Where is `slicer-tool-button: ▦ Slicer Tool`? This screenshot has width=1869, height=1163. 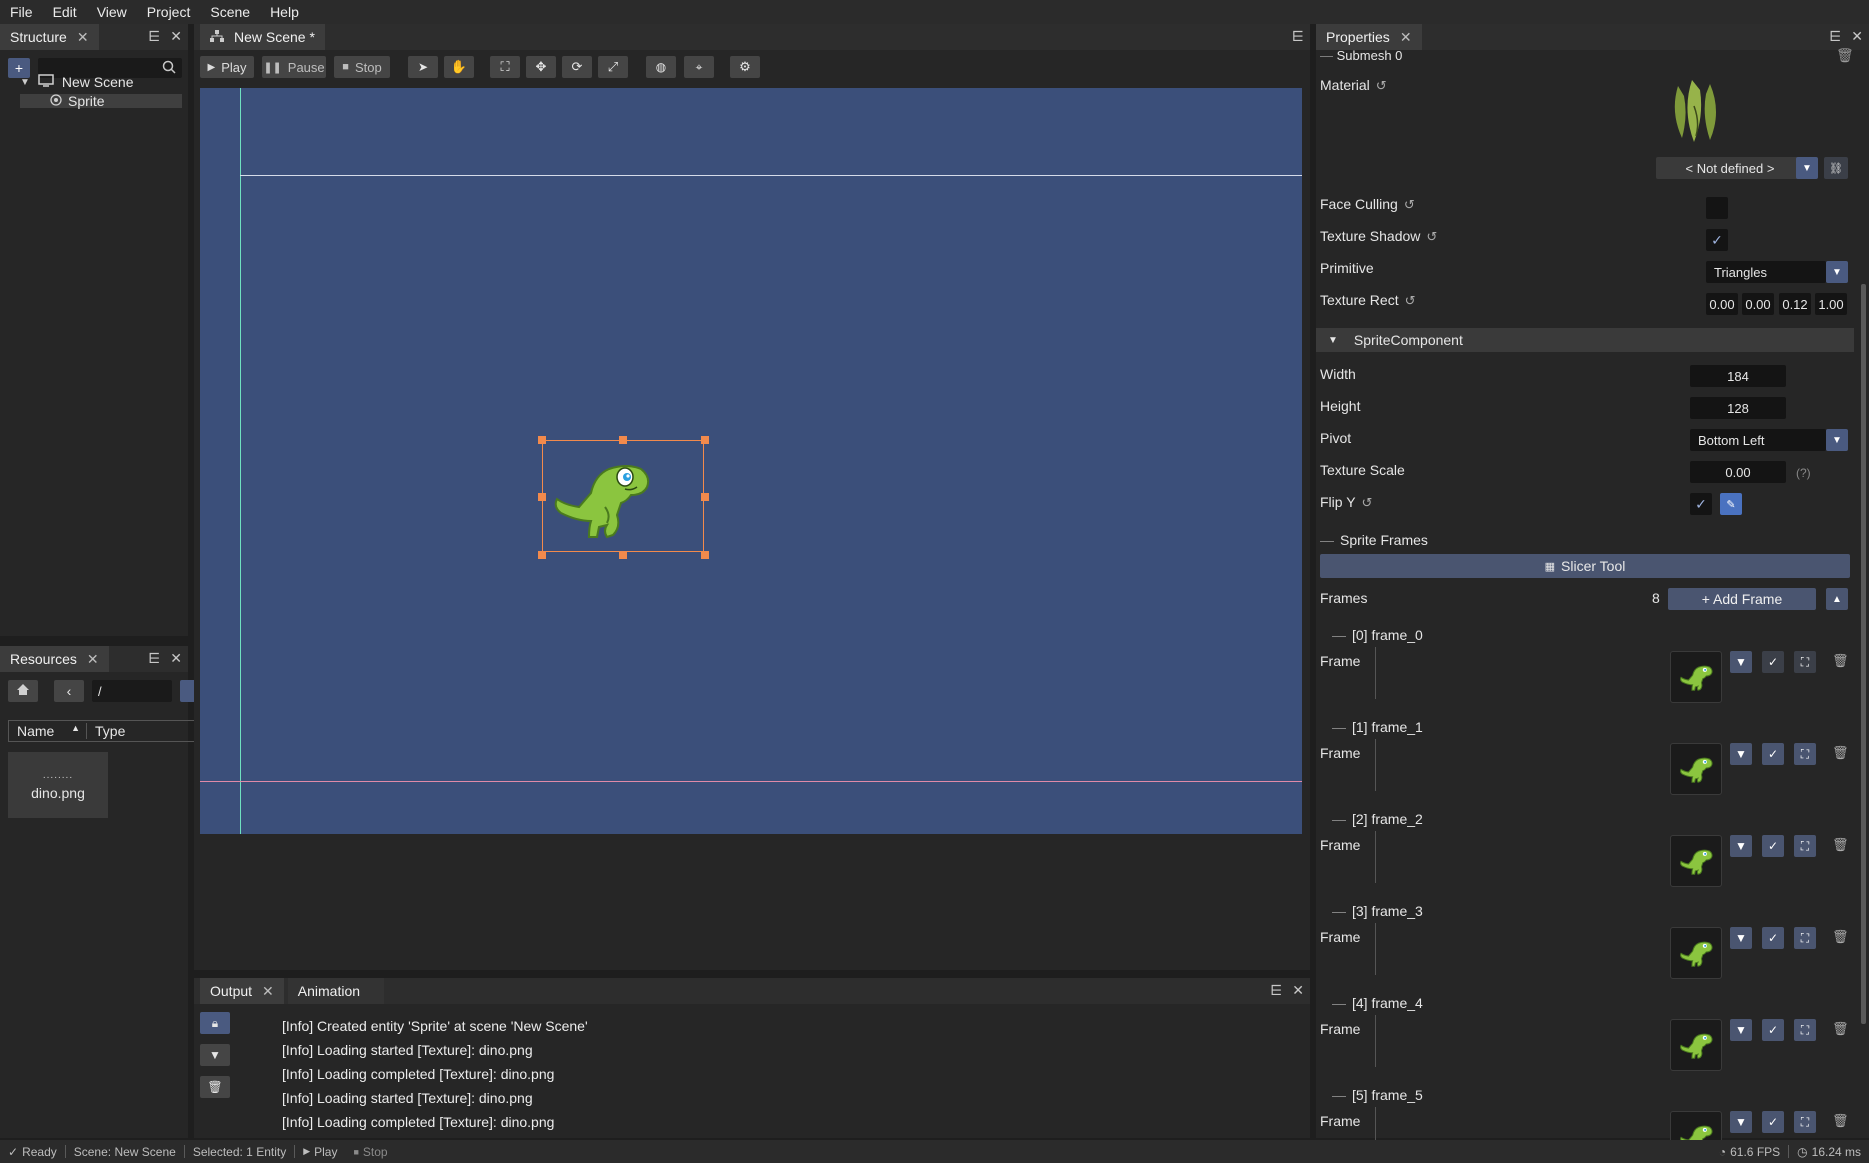 slicer-tool-button: ▦ Slicer Tool is located at coordinates (1585, 566).